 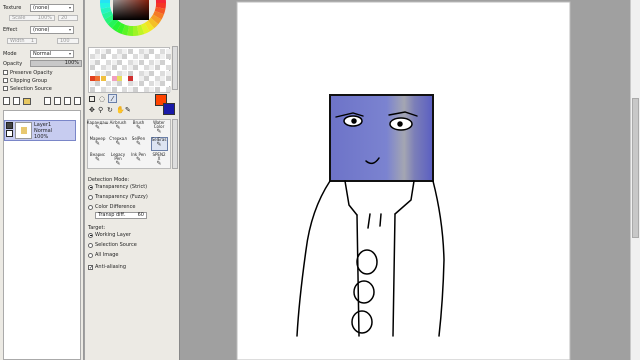 What do you see at coordinates (6, 101) in the screenshot?
I see `new-layer-icon` at bounding box center [6, 101].